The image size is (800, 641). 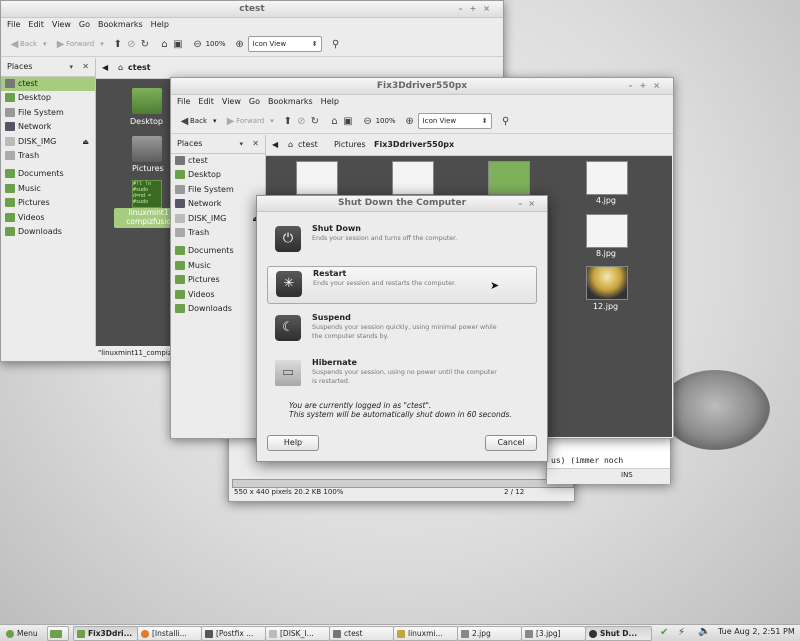 I want to click on breadcrumb-pictures: Pictures, so click(x=350, y=145).